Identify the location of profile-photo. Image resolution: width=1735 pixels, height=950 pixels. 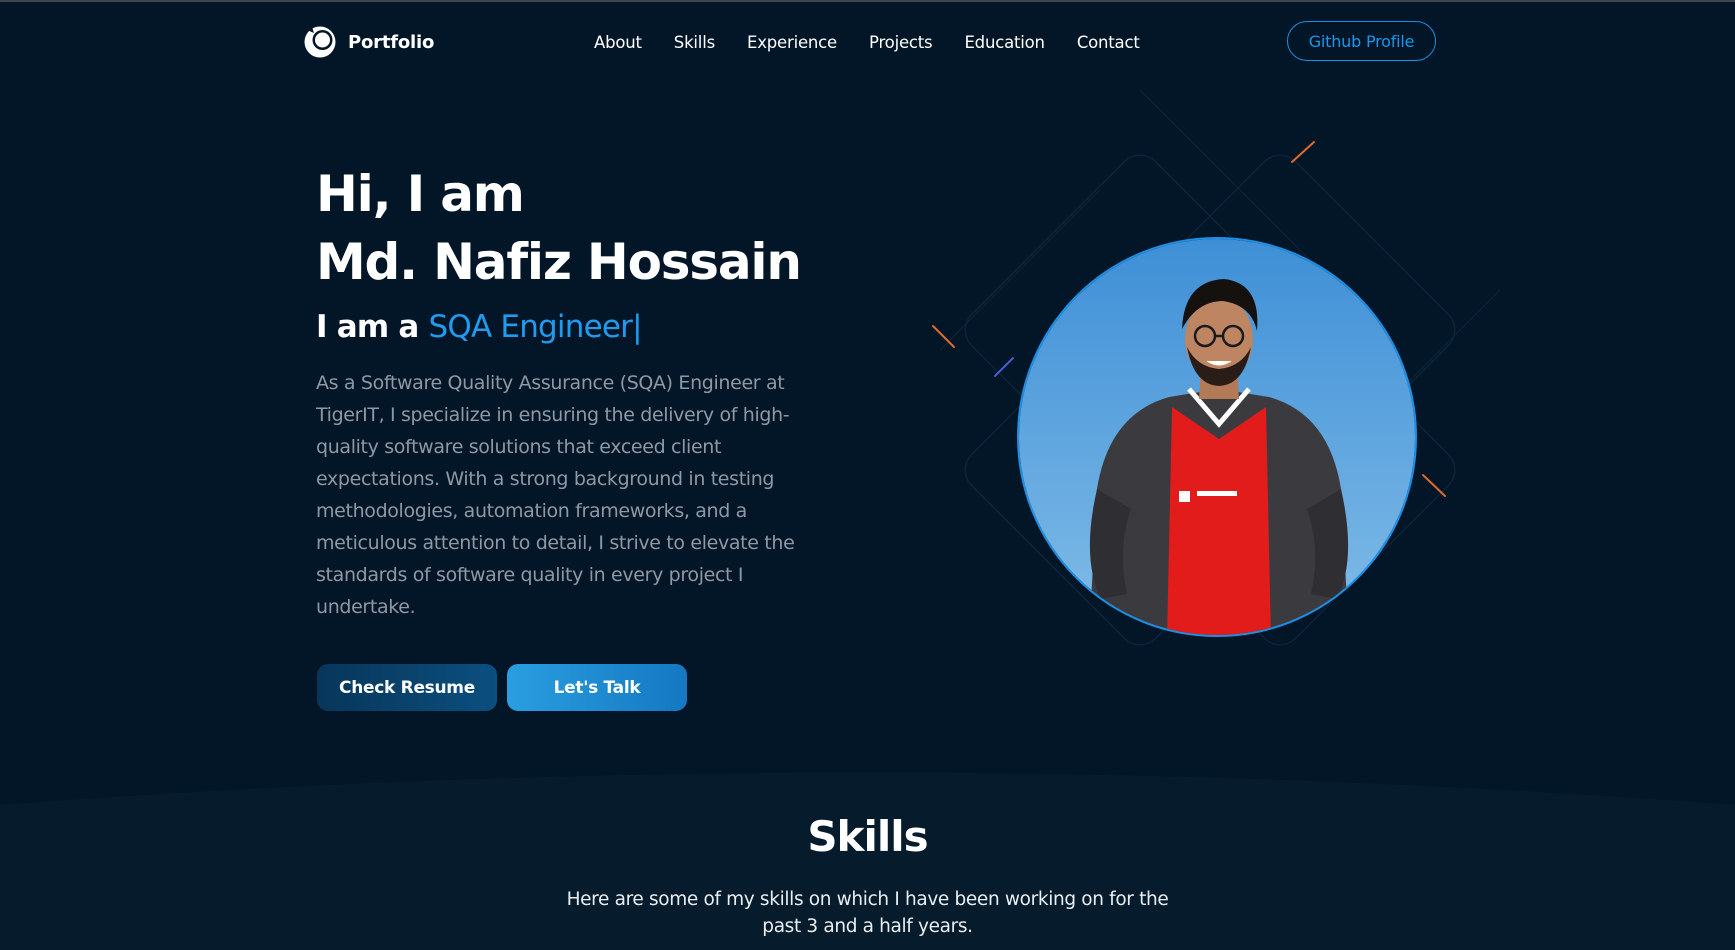
(1217, 437).